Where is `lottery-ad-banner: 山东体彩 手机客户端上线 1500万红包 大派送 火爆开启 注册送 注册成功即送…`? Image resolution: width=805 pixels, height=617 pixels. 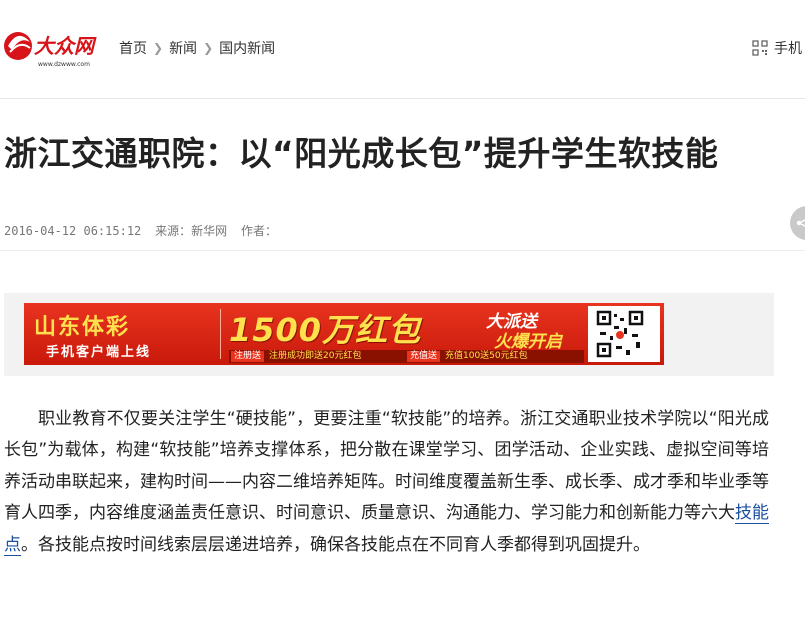
lottery-ad-banner: 山东体彩 手机客户端上线 1500万红包 大派送 火爆开启 注册送 注册成功即送… is located at coordinates (344, 334).